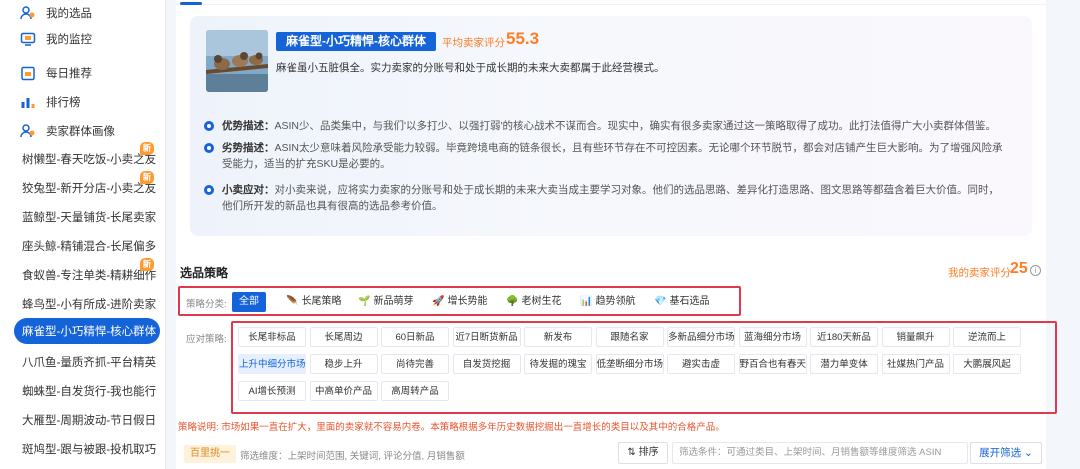  I want to click on sidebar-sub-label: 大雁型-周期波动-节日假日, so click(89, 421).